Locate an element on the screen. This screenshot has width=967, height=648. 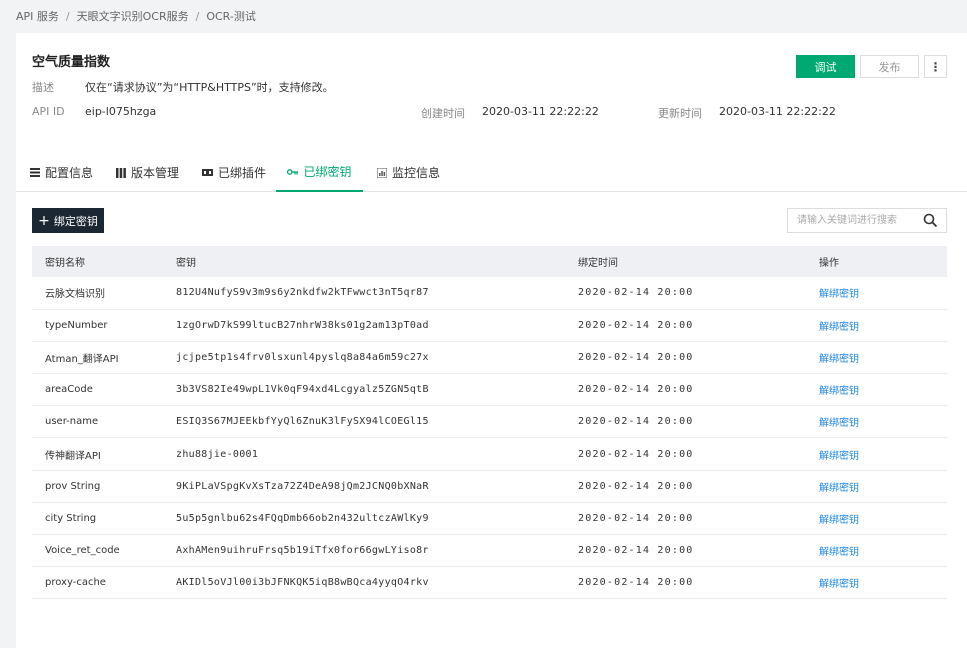
list-icon is located at coordinates (35, 172).